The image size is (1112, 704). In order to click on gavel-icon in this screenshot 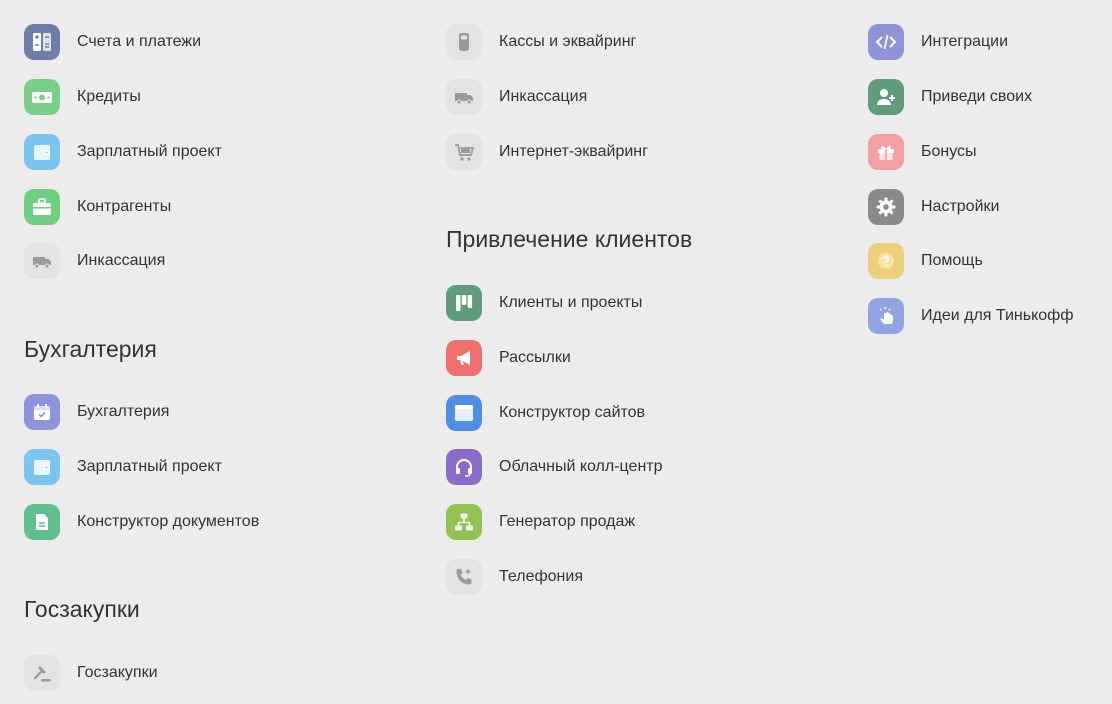, I will do `click(42, 673)`.